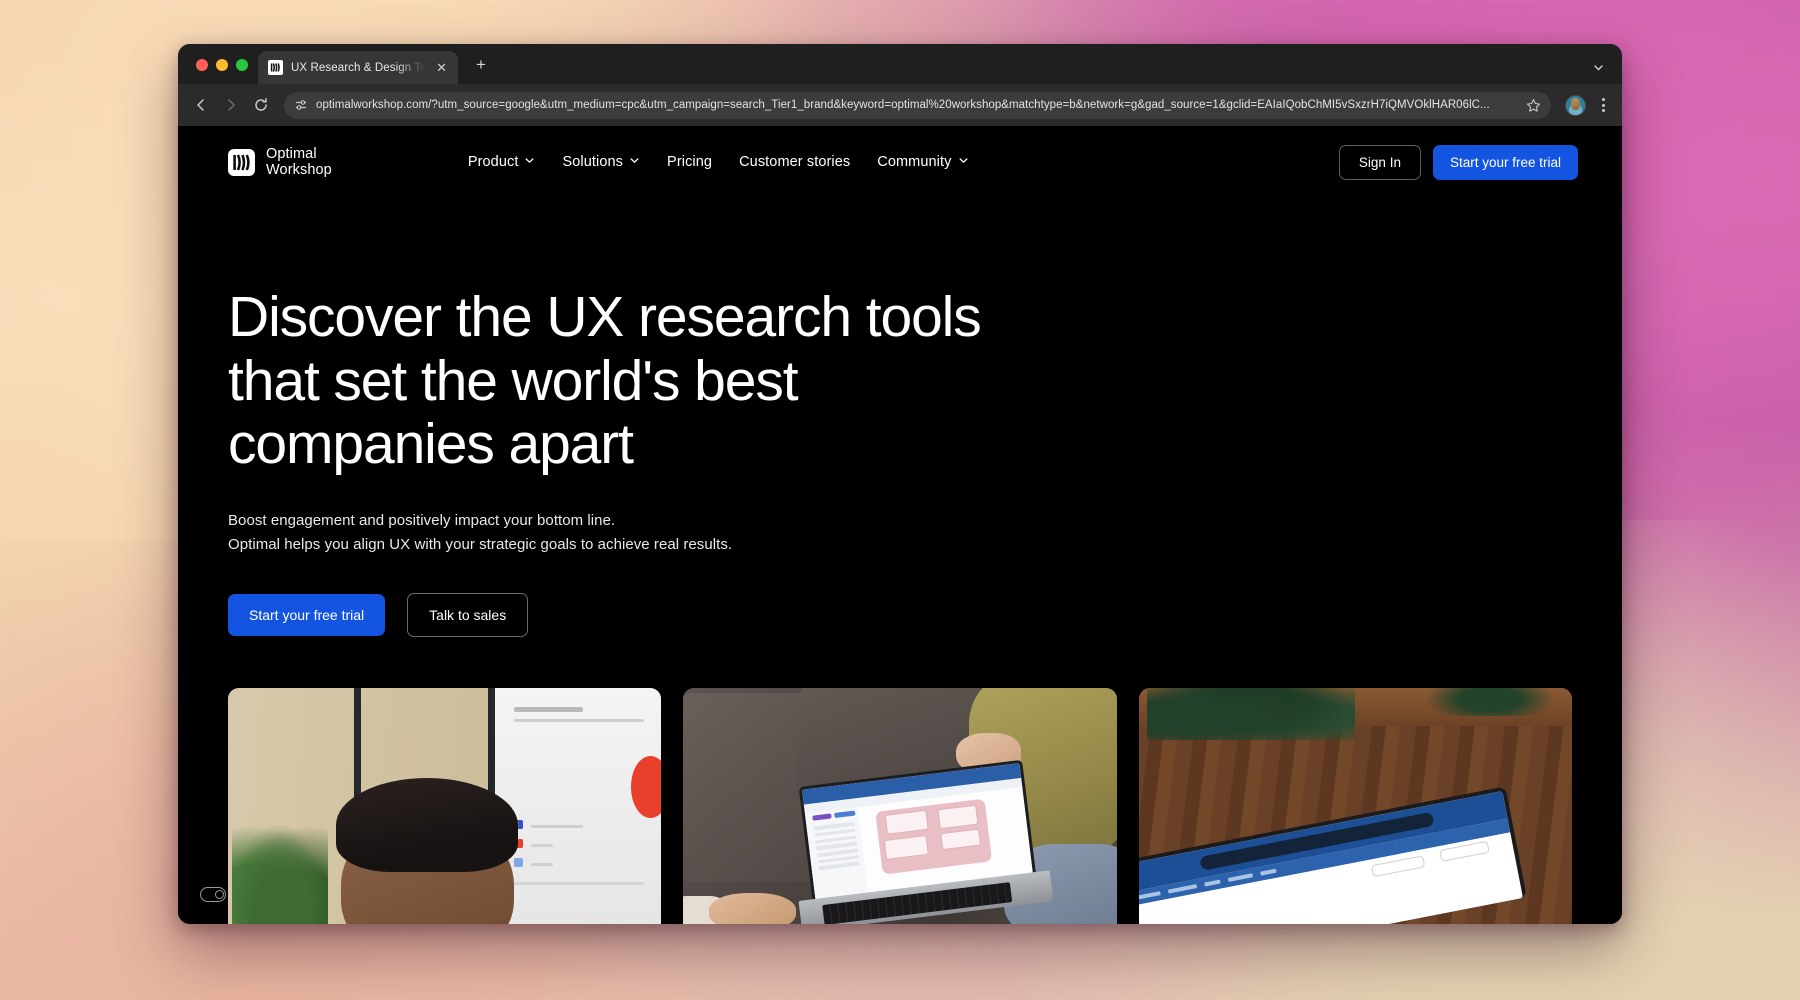  I want to click on photo3-app-button, so click(1398, 866).